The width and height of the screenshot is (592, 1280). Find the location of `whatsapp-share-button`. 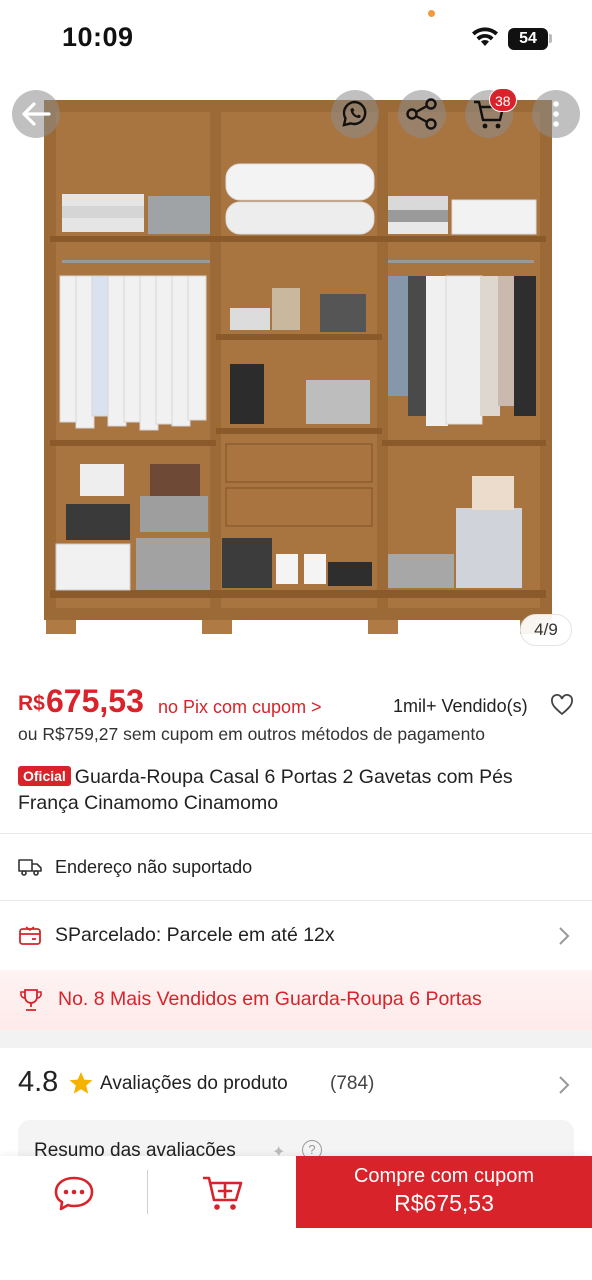

whatsapp-share-button is located at coordinates (355, 114).